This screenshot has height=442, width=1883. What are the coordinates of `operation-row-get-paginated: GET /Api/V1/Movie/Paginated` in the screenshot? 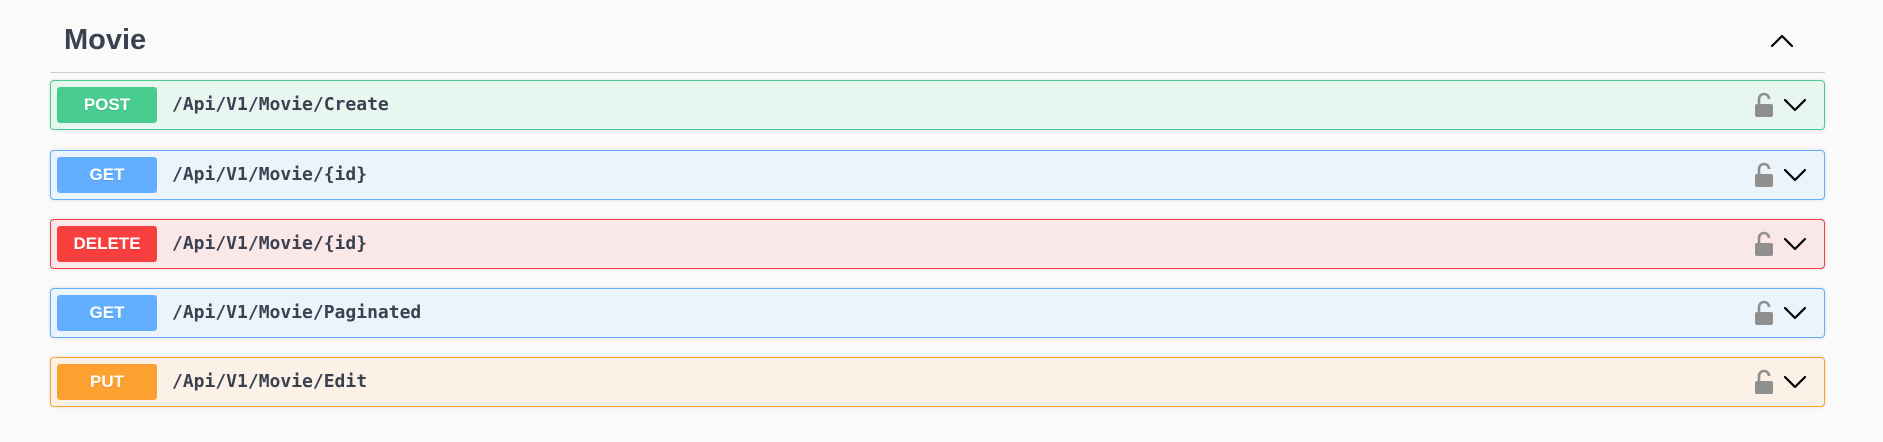 It's located at (937, 313).